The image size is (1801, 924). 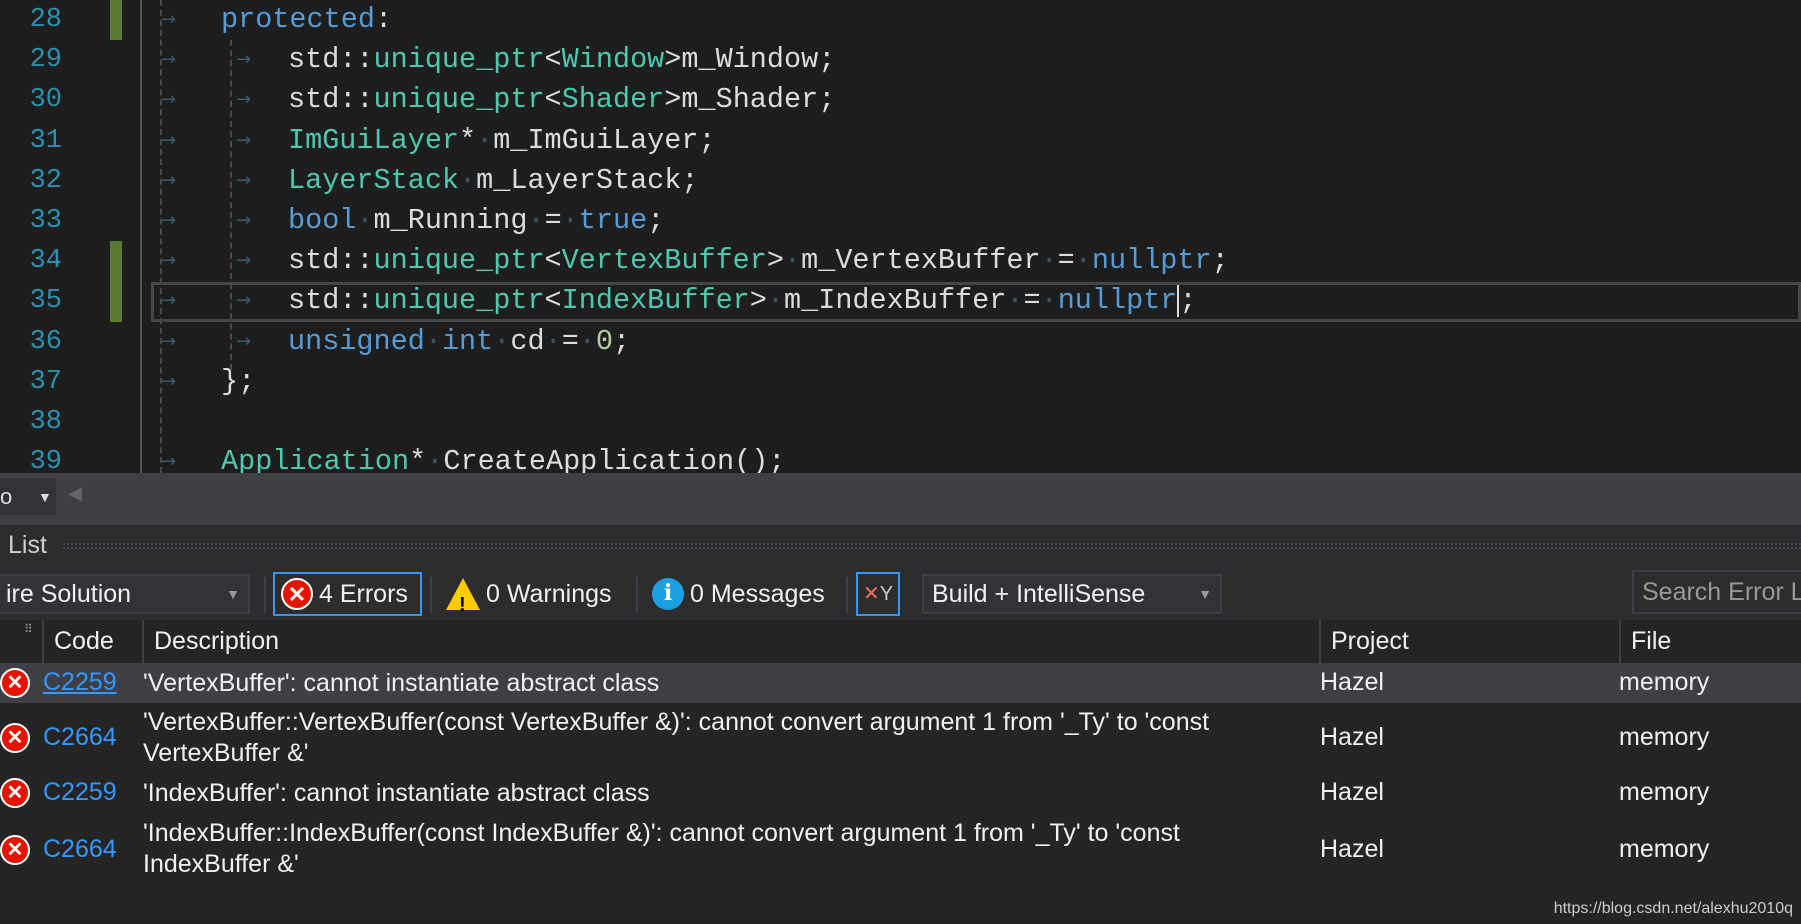 I want to click on column-description: Description, so click(x=730, y=641).